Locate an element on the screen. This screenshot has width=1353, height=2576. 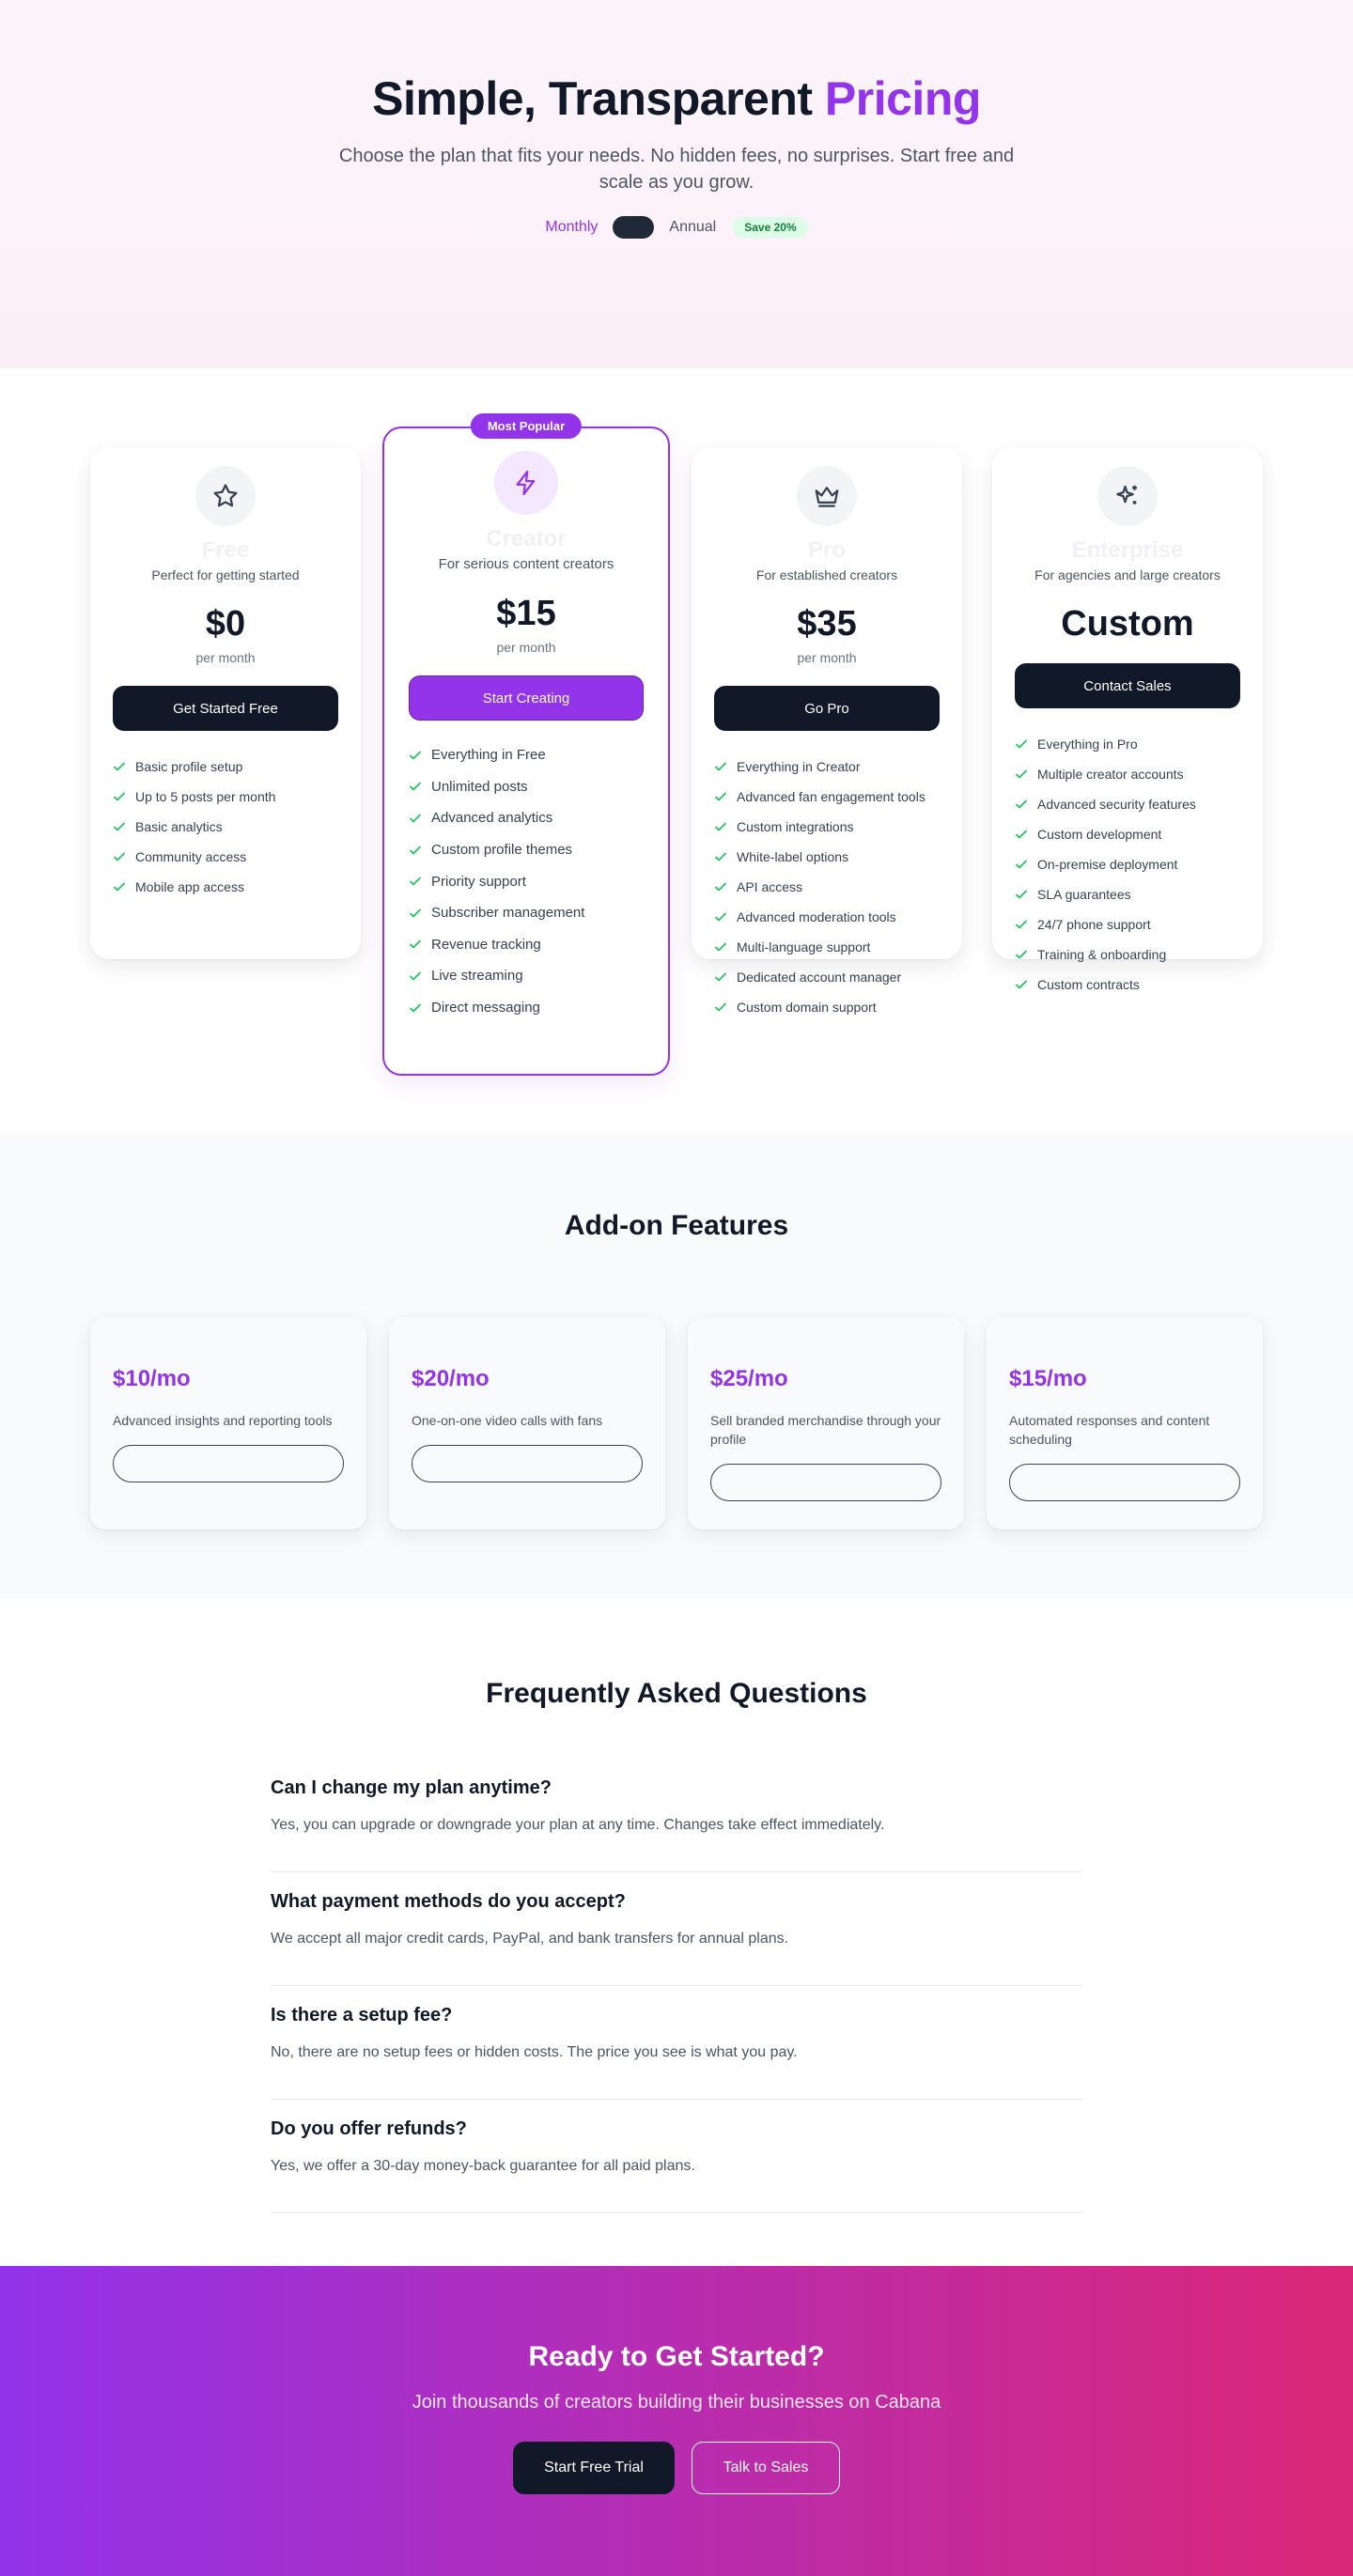
addon-card: $20/mo One-on-one video calls with fans is located at coordinates (527, 1423).